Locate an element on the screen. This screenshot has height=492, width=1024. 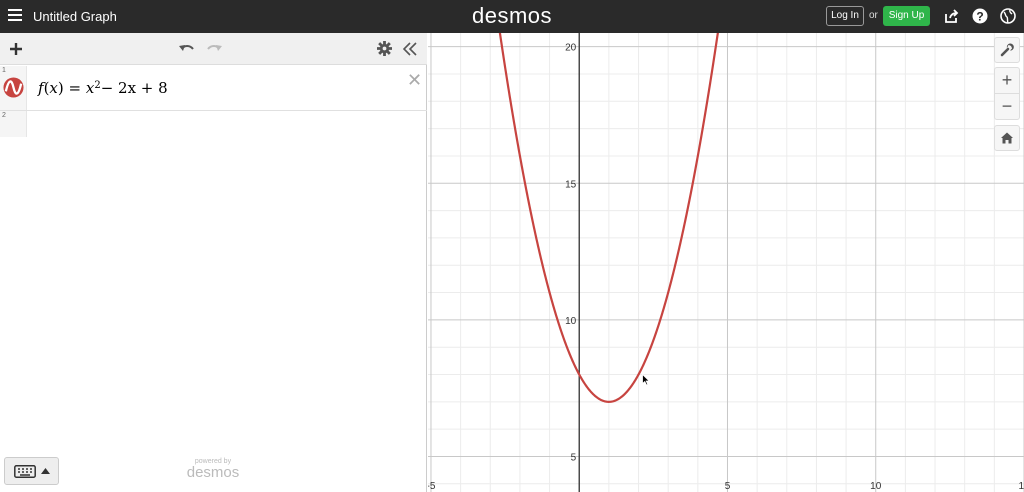
home-button is located at coordinates (1007, 138).